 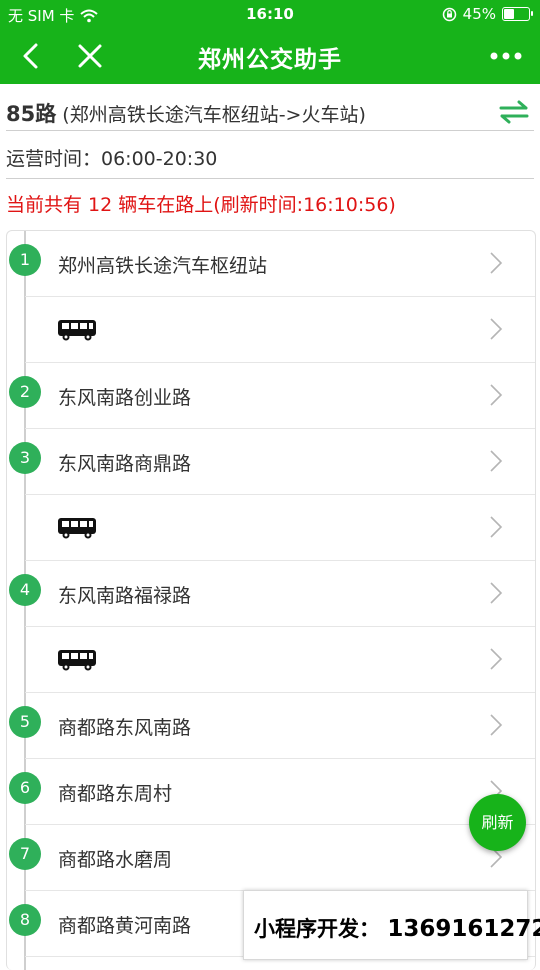 What do you see at coordinates (25, 260) in the screenshot?
I see `stop-number-badge: 1` at bounding box center [25, 260].